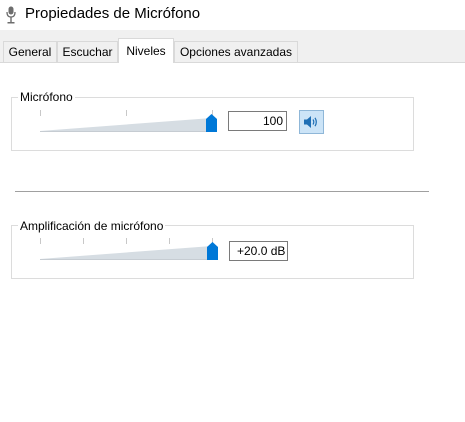 The height and width of the screenshot is (422, 465). I want to click on section-separator, so click(222, 191).